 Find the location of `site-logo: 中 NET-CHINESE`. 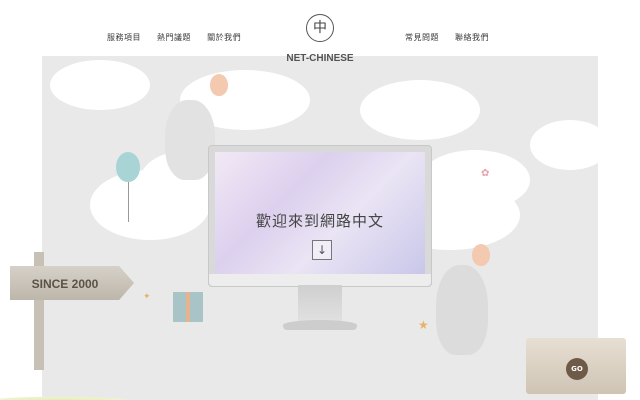

site-logo: 中 NET-CHINESE is located at coordinates (320, 39).